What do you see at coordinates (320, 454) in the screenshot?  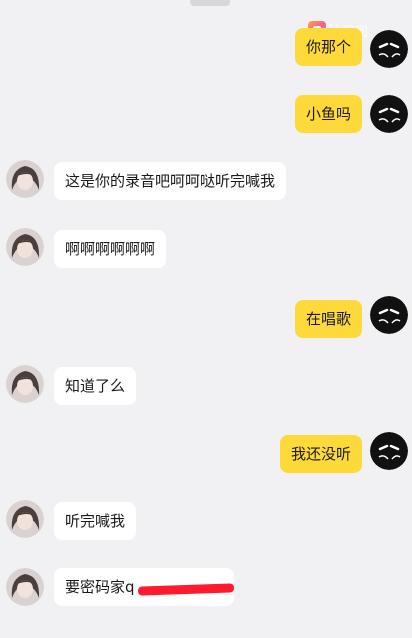 I see `message-bubble-sent: 我还没听` at bounding box center [320, 454].